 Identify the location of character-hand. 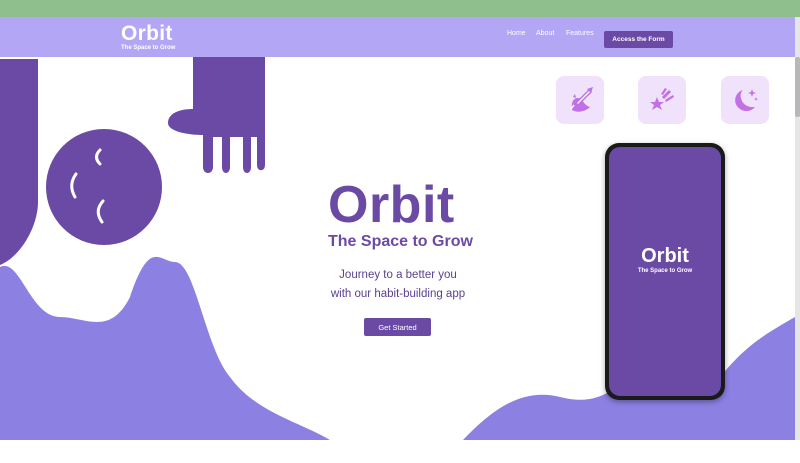
(216, 115).